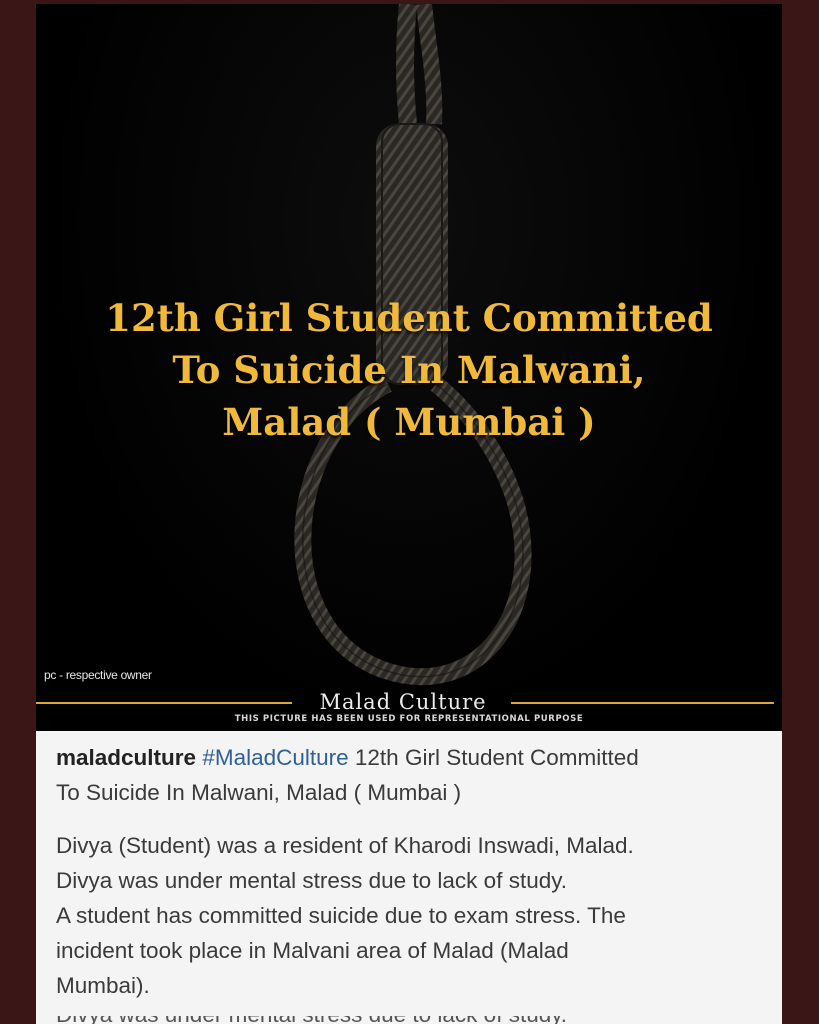 The width and height of the screenshot is (819, 1024). I want to click on headline-line: 12th Girl Student Committed, so click(409, 318).